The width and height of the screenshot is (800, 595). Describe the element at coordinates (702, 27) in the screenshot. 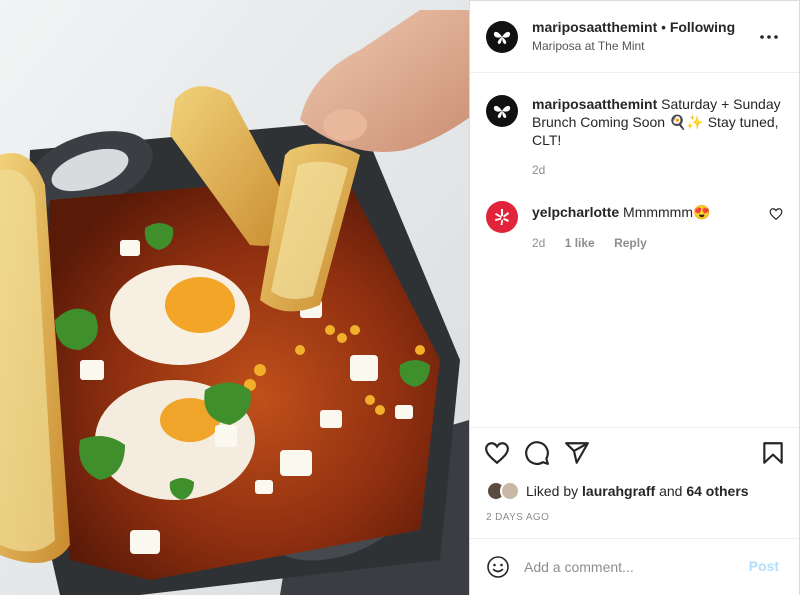

I see `following-button: Following` at that location.